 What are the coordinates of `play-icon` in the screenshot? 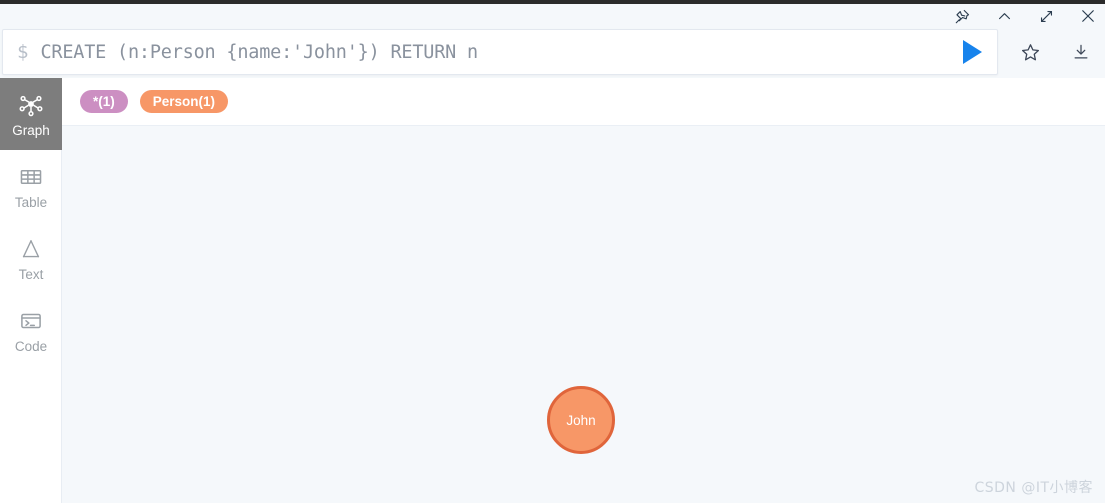 It's located at (972, 52).